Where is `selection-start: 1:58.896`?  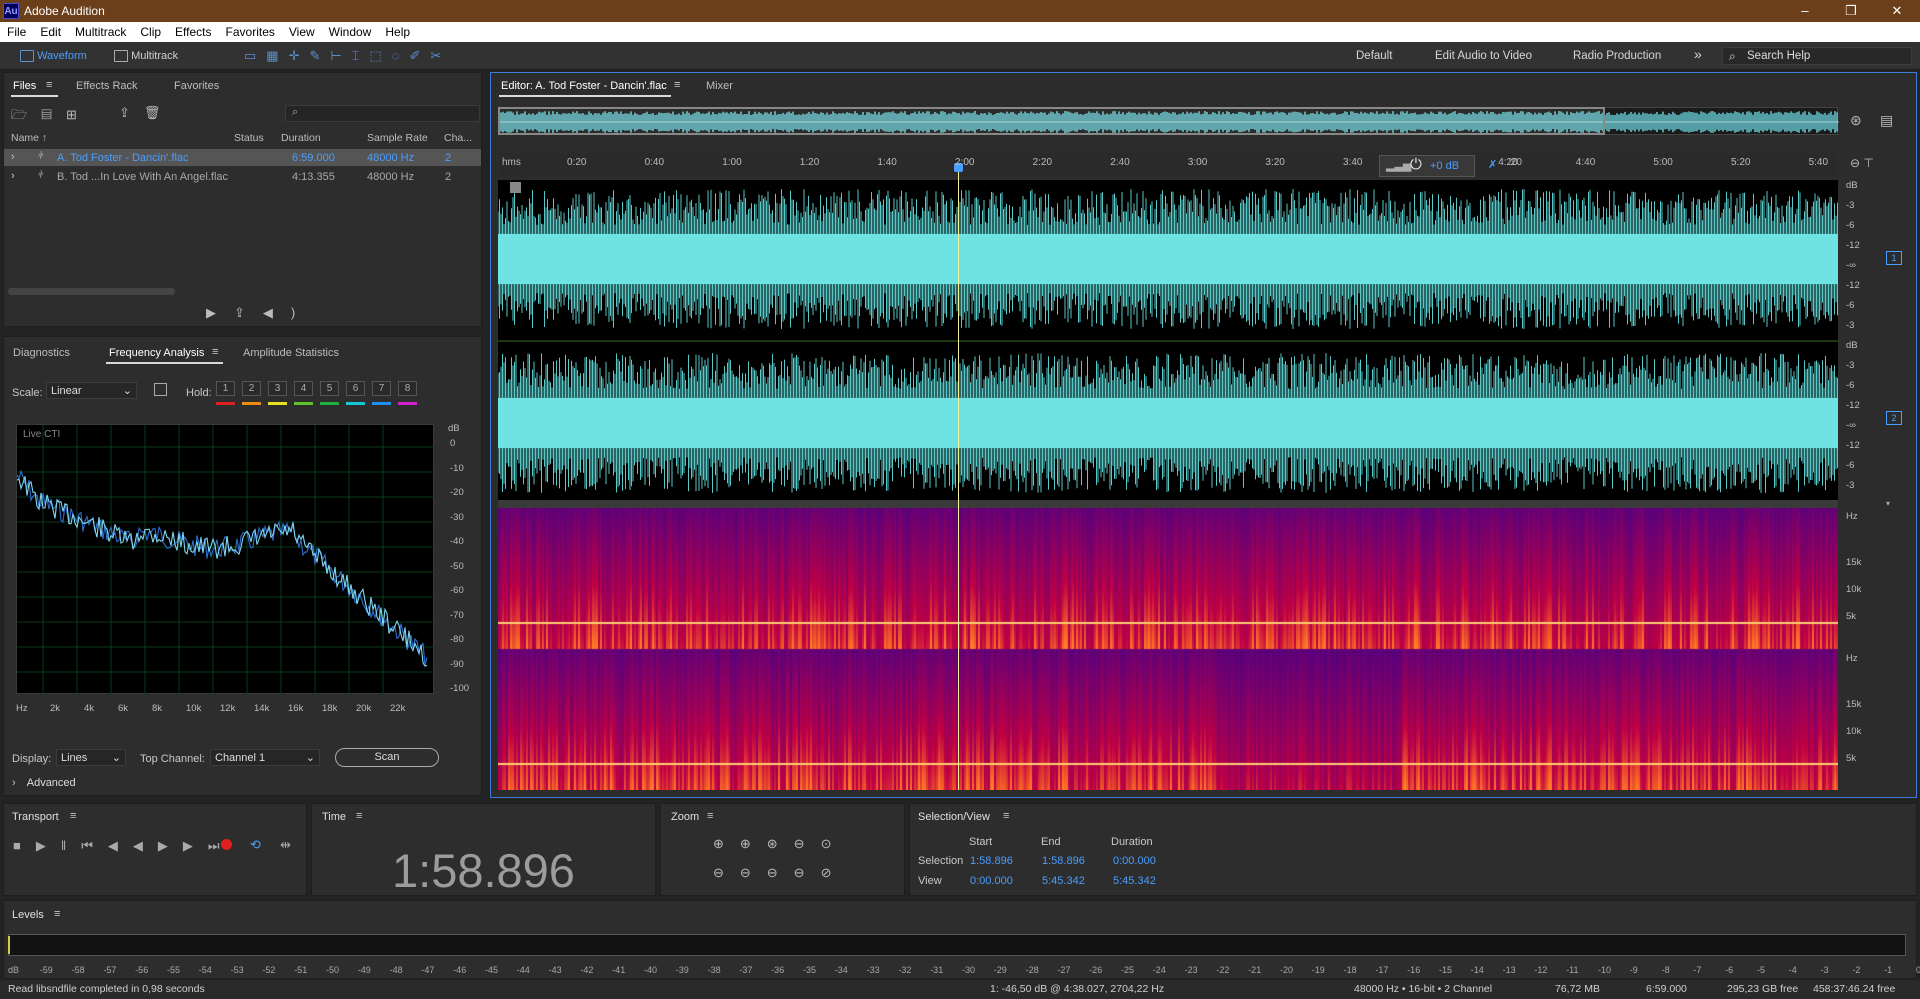
selection-start: 1:58.896 is located at coordinates (991, 861).